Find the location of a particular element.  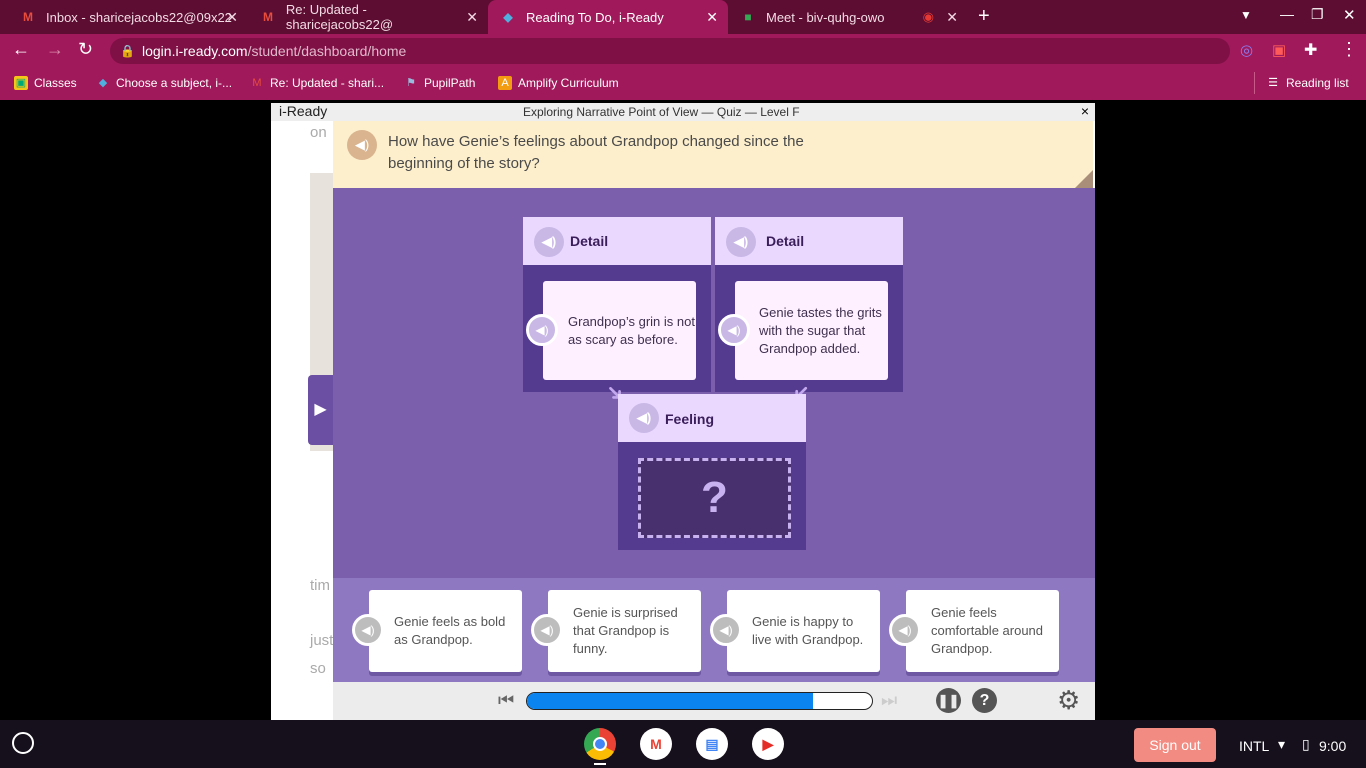

help-button: ? is located at coordinates (984, 700).